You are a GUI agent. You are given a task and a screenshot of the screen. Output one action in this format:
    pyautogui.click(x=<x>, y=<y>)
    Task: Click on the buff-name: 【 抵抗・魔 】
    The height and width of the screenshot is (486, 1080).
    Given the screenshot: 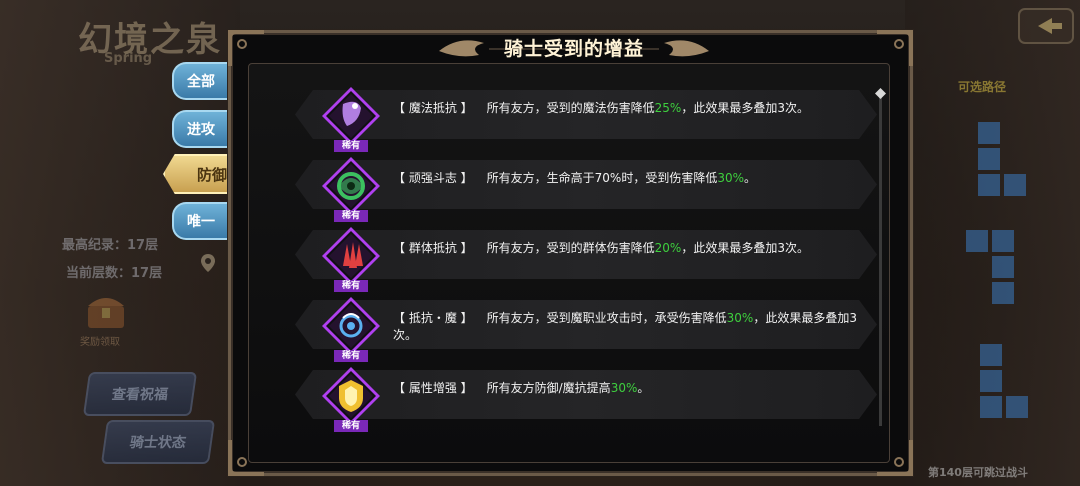 What is the action you would take?
    pyautogui.click(x=433, y=318)
    